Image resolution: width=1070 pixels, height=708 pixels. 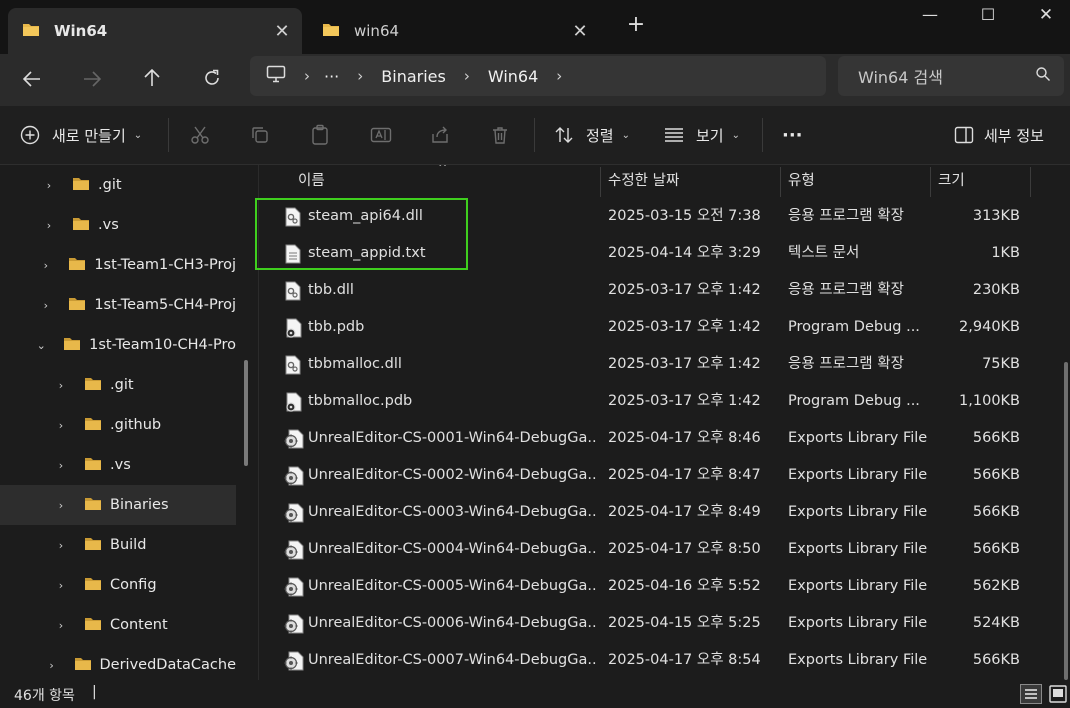 I want to click on tree-item: › Binaries, so click(x=118, y=505).